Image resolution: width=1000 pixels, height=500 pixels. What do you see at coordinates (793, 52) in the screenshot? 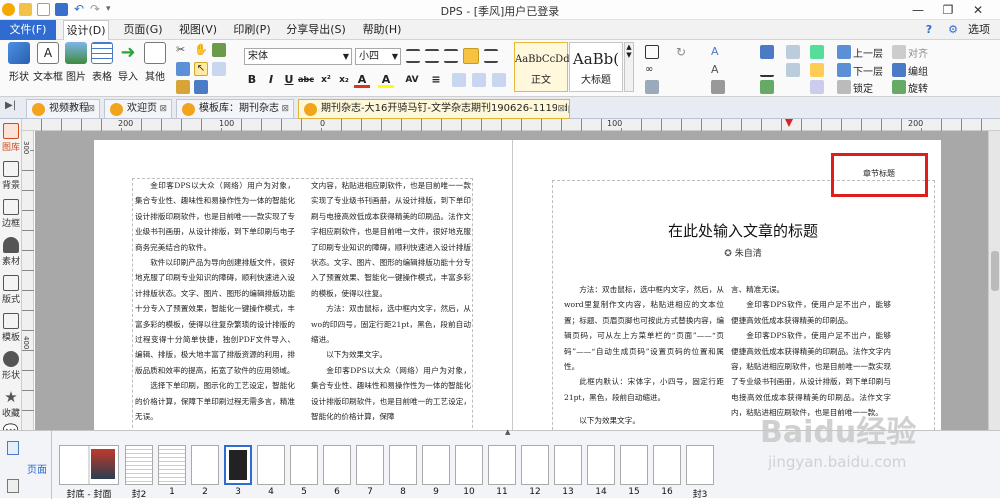
I see `fill-style-icon` at bounding box center [793, 52].